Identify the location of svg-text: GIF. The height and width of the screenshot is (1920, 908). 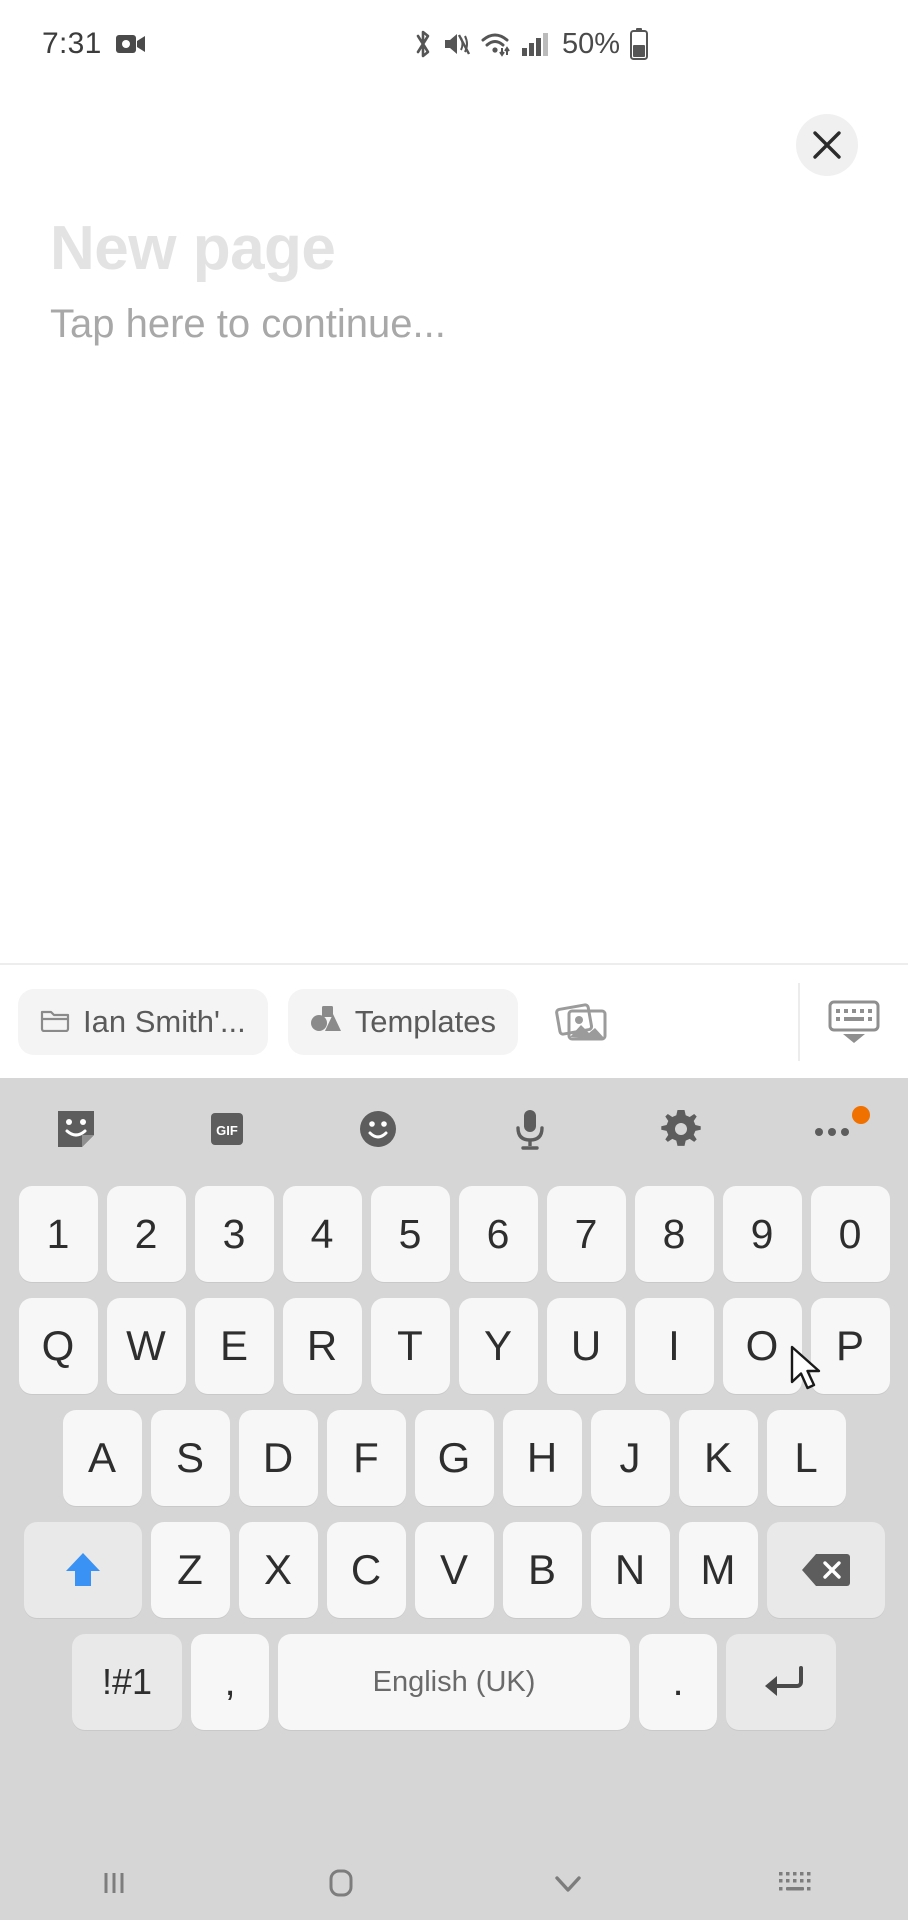
(227, 1130).